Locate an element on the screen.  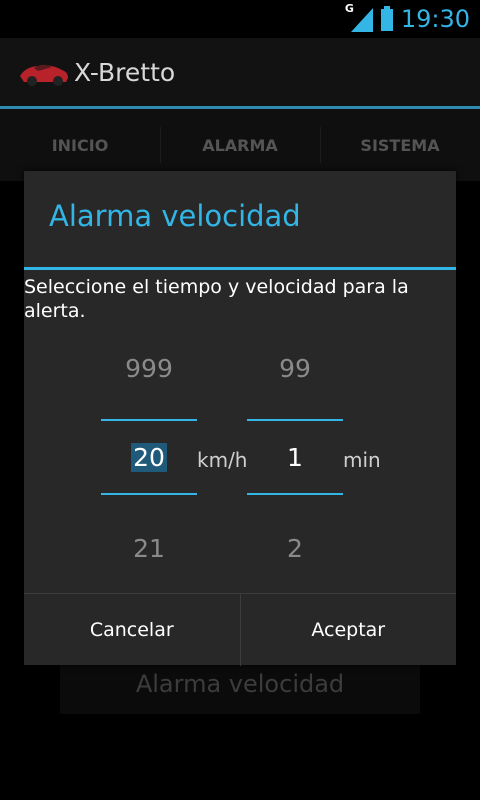
speed-picker-next: 21 is located at coordinates (149, 548).